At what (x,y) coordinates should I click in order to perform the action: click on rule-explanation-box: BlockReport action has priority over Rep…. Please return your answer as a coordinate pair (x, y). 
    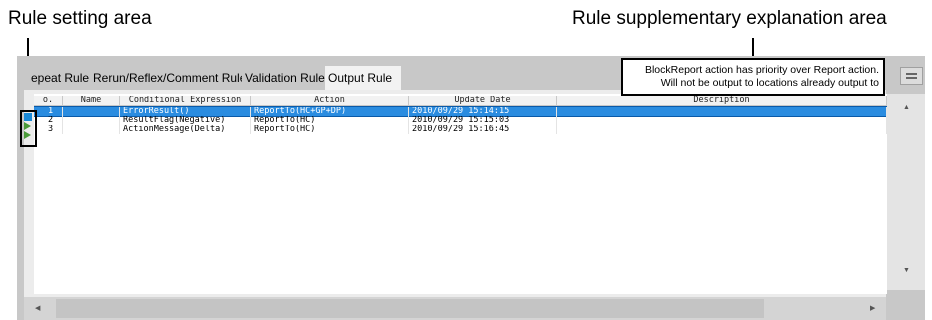
    Looking at the image, I should click on (753, 77).